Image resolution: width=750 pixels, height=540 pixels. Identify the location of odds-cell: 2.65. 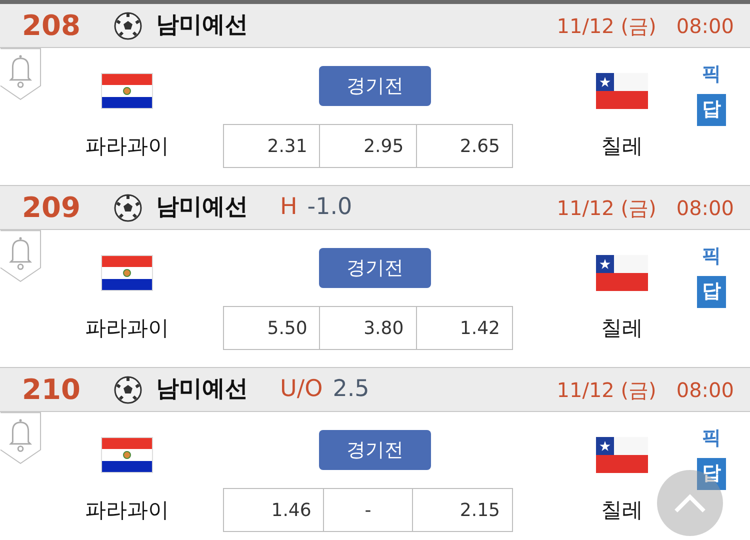
(464, 146).